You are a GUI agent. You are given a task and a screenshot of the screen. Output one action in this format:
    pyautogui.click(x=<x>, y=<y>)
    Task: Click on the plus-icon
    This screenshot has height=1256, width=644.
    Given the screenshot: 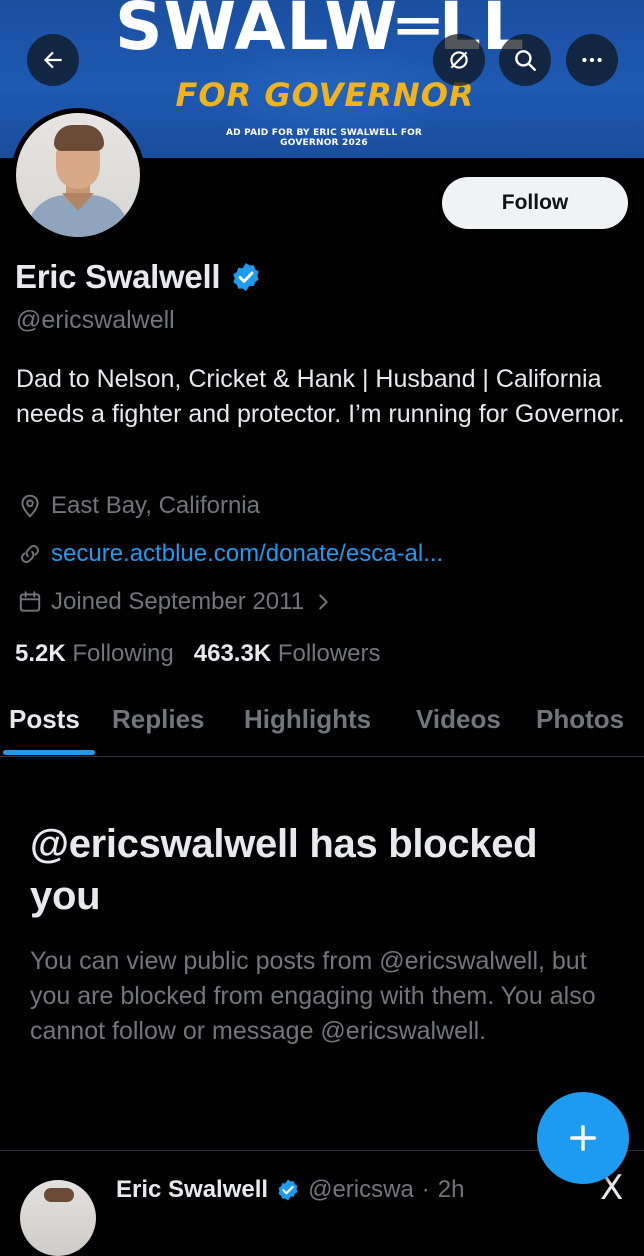 What is the action you would take?
    pyautogui.click(x=583, y=1138)
    